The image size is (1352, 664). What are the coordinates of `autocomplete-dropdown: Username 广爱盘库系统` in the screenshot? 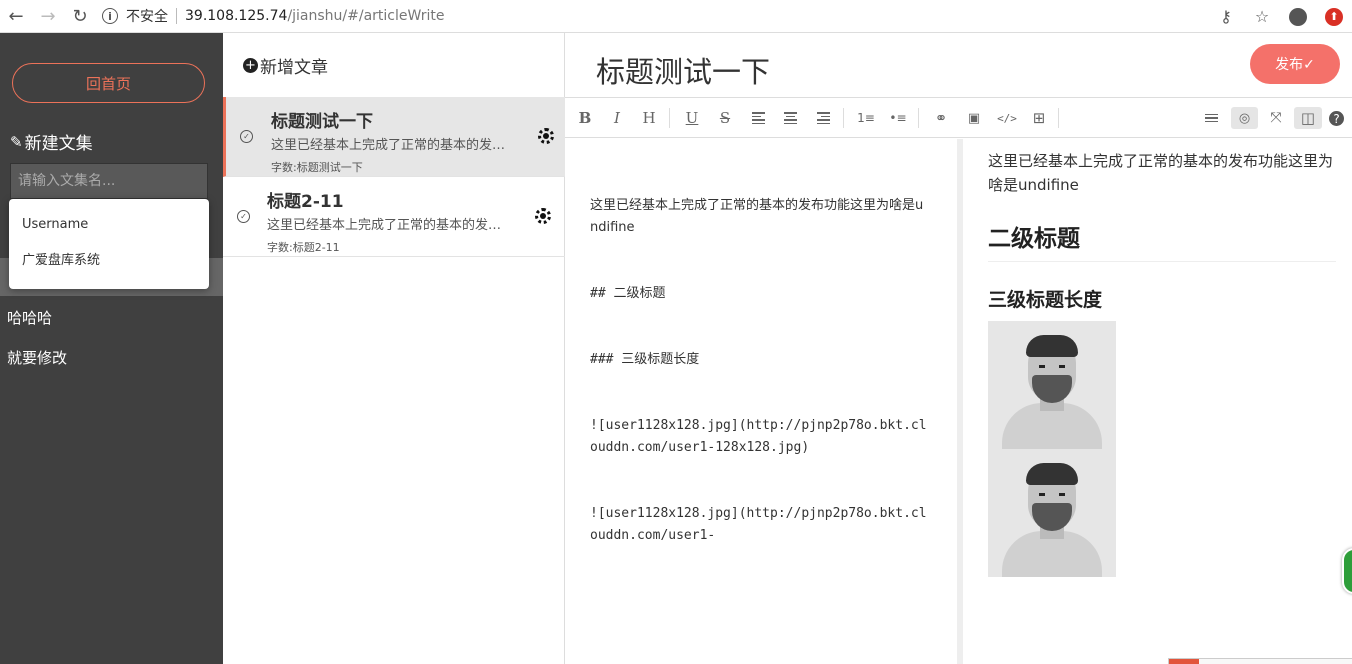 It's located at (109, 244).